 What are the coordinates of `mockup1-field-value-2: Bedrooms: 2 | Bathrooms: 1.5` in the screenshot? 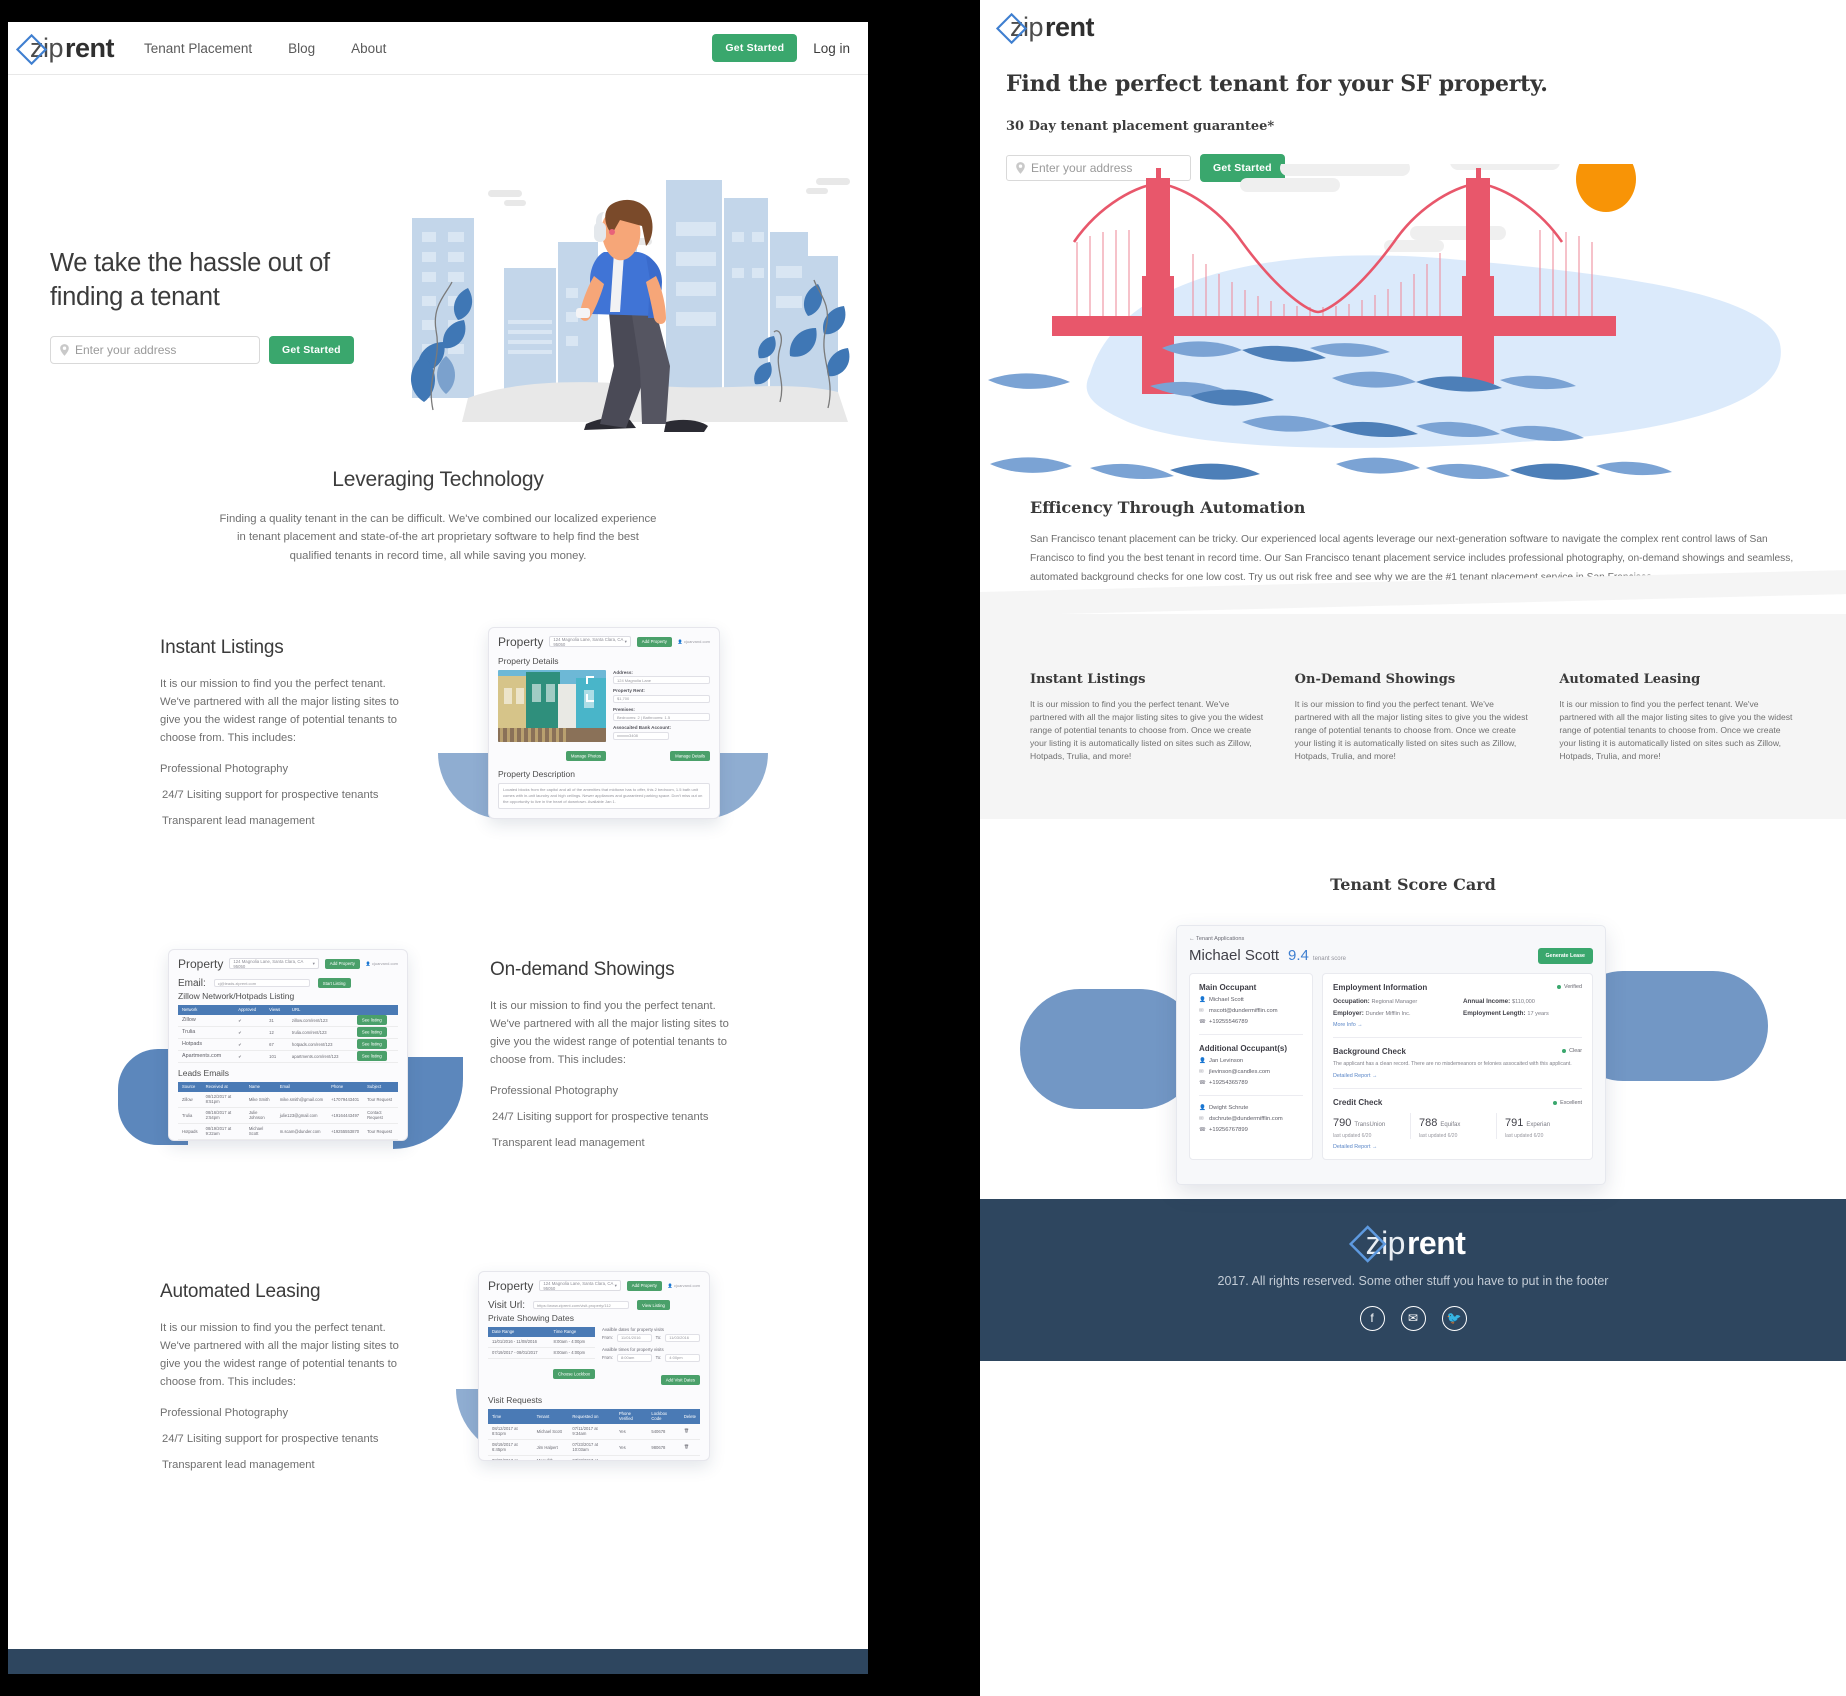 It's located at (661, 717).